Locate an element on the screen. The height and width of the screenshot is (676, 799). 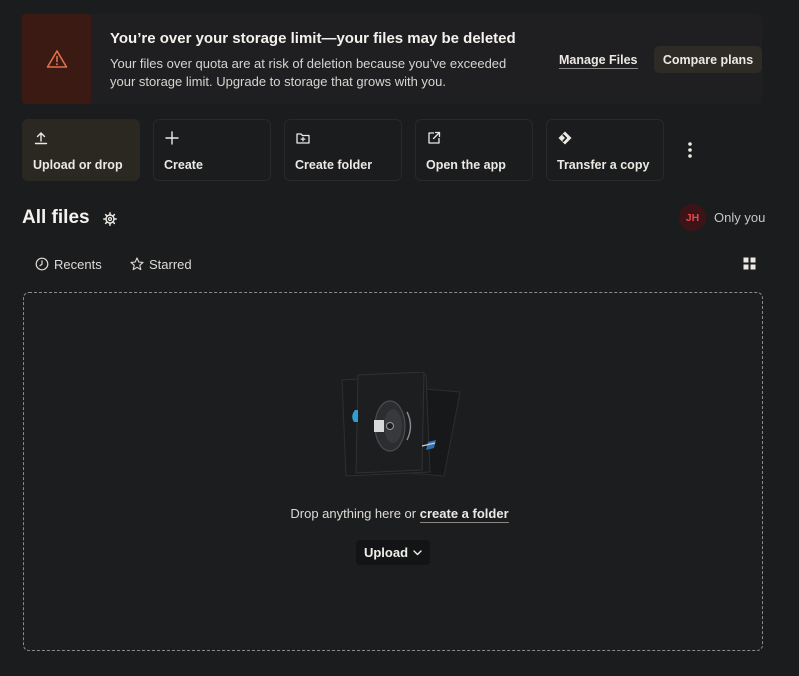
create-folder-link: create a folder is located at coordinates (464, 514).